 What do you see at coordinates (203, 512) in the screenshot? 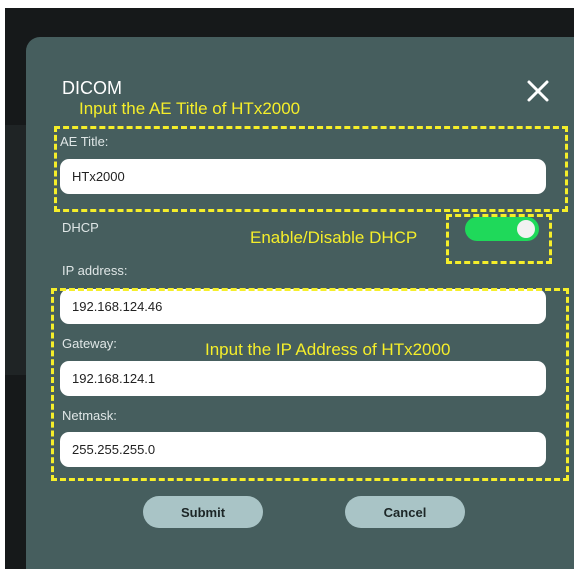
I see `submit-button: Submit` at bounding box center [203, 512].